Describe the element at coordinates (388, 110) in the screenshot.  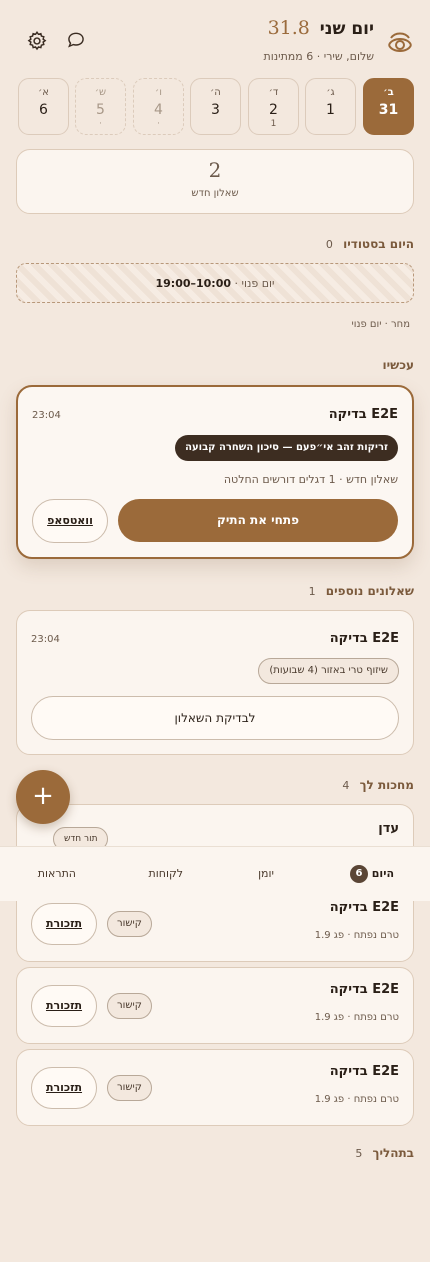
I see `day-number: 31` at that location.